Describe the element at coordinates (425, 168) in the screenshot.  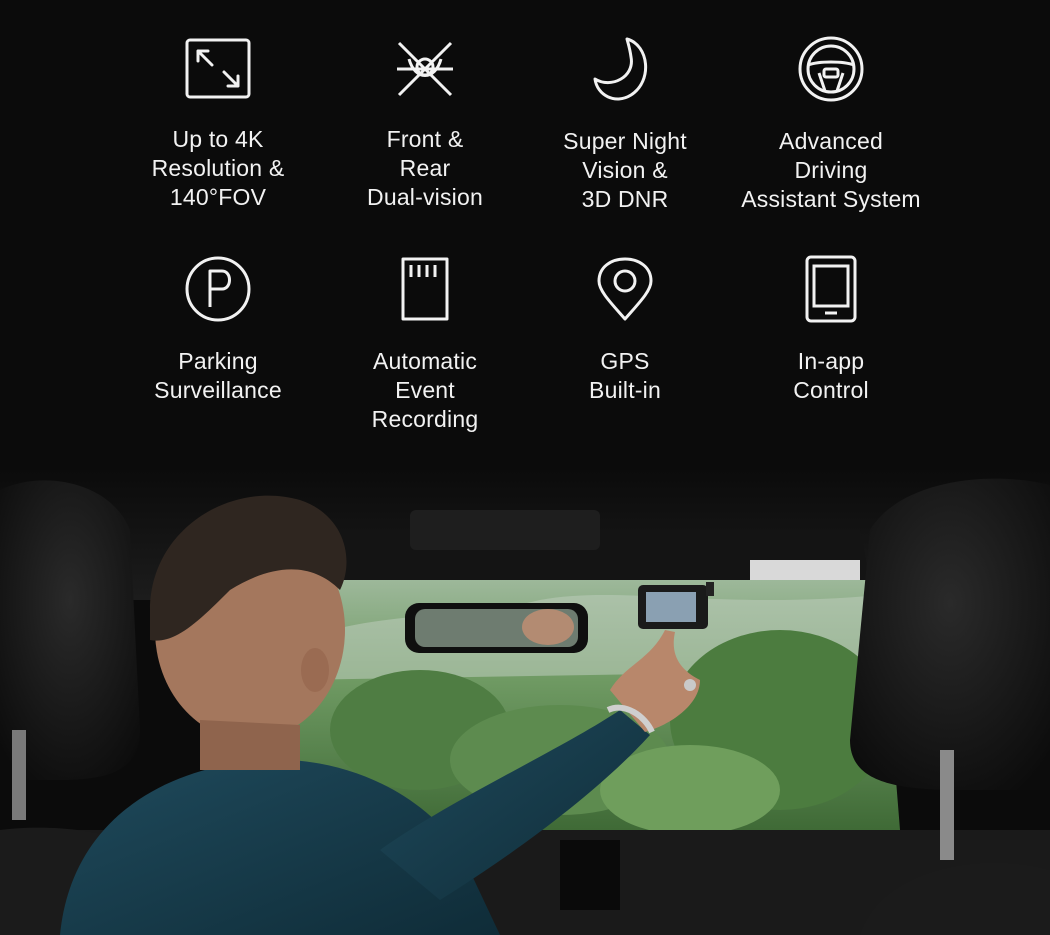
I see `feature-label: Front & Rear Dual-vision` at that location.